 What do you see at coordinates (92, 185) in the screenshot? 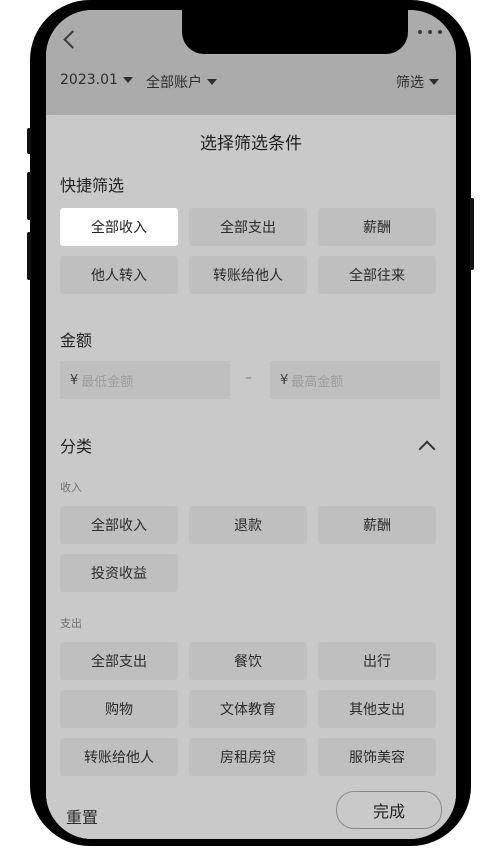
I see `quick-filter-title: 快捷筛选` at bounding box center [92, 185].